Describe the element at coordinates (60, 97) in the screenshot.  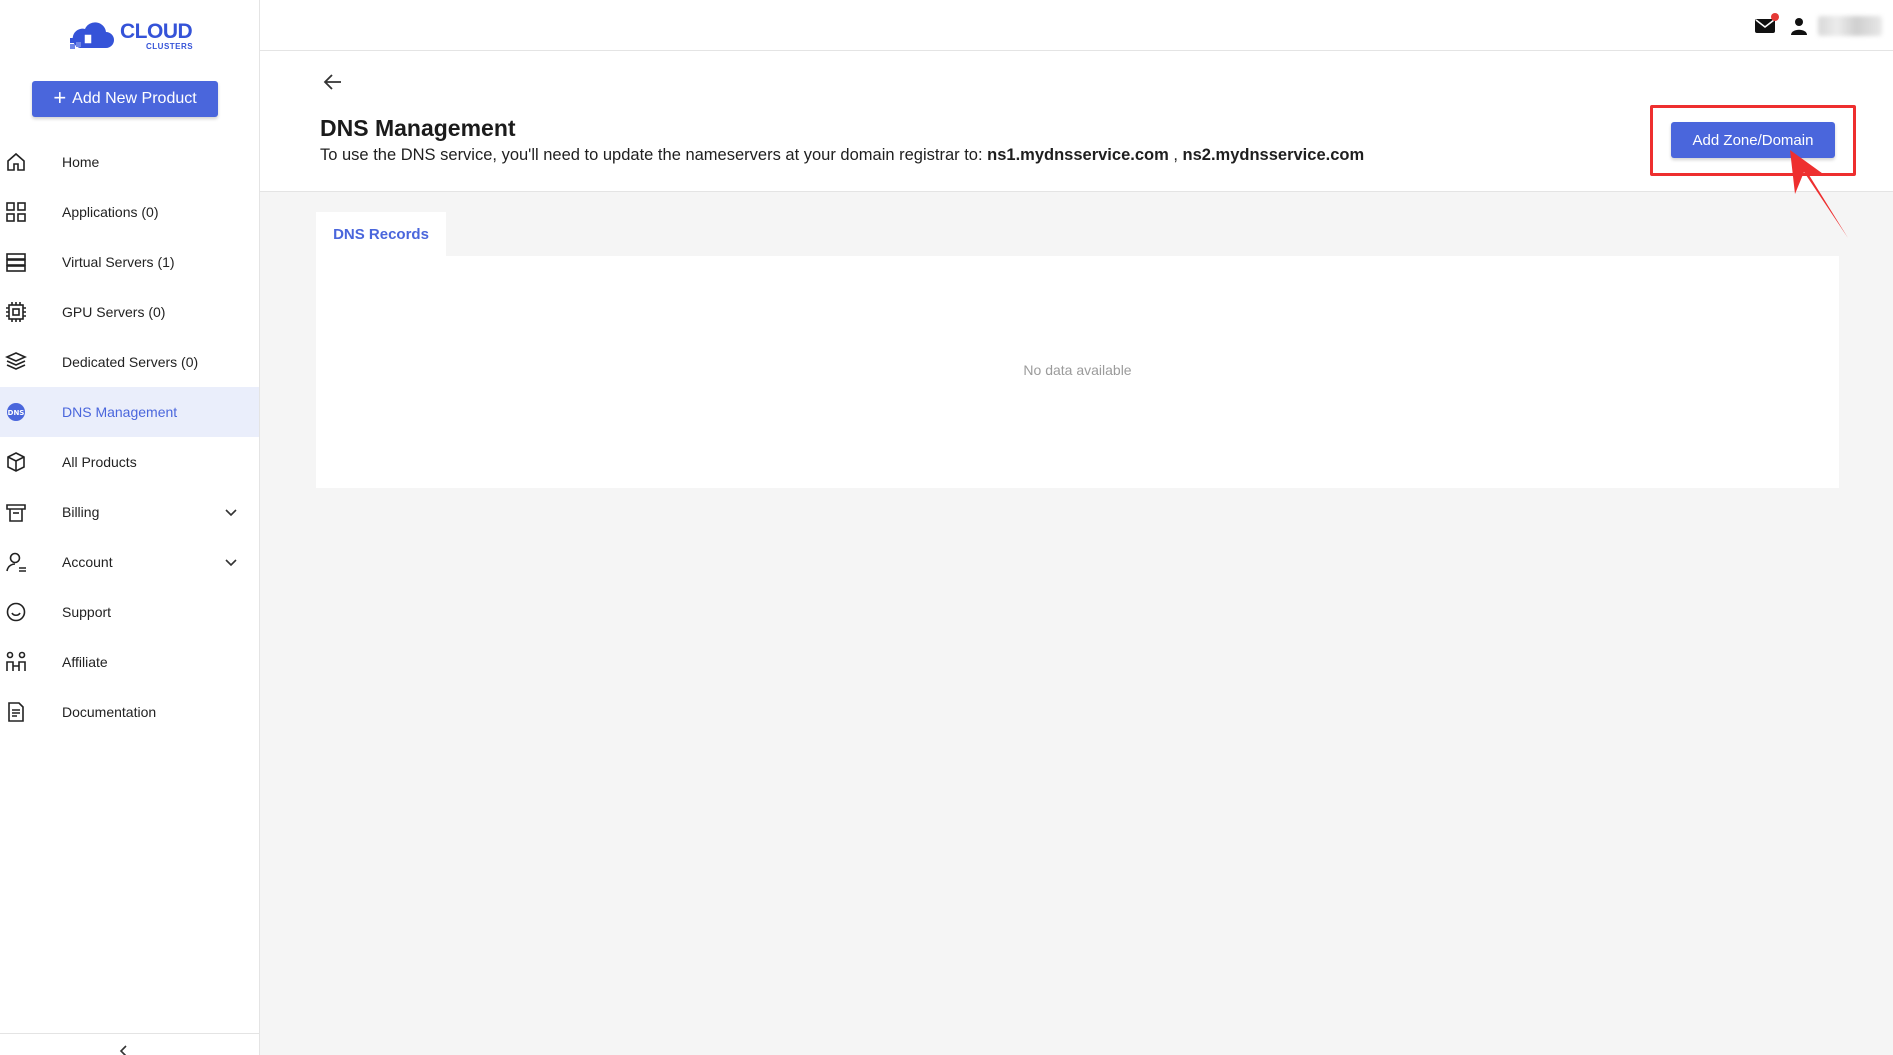
I see `plus-icon: +` at that location.